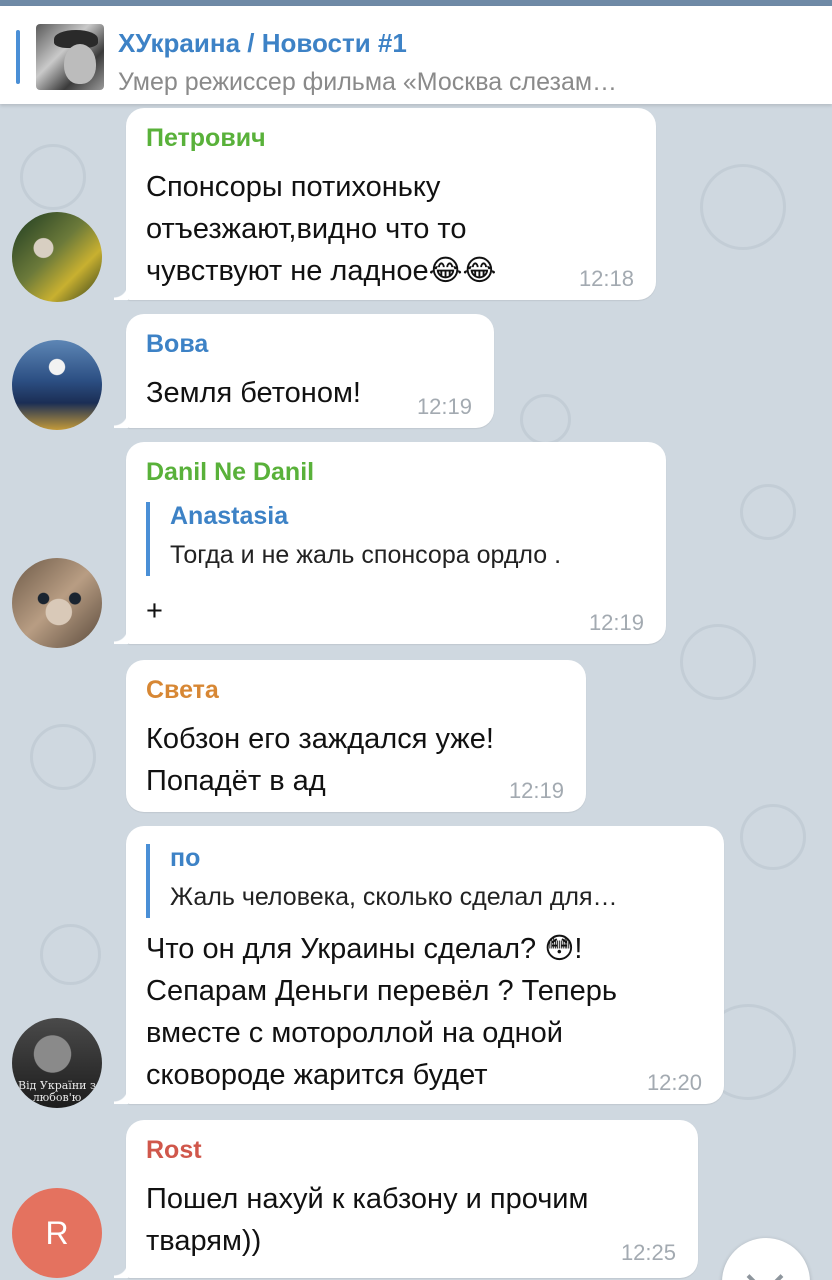 The width and height of the screenshot is (832, 1280). I want to click on avatar: Від України з любов'ю, so click(57, 1063).